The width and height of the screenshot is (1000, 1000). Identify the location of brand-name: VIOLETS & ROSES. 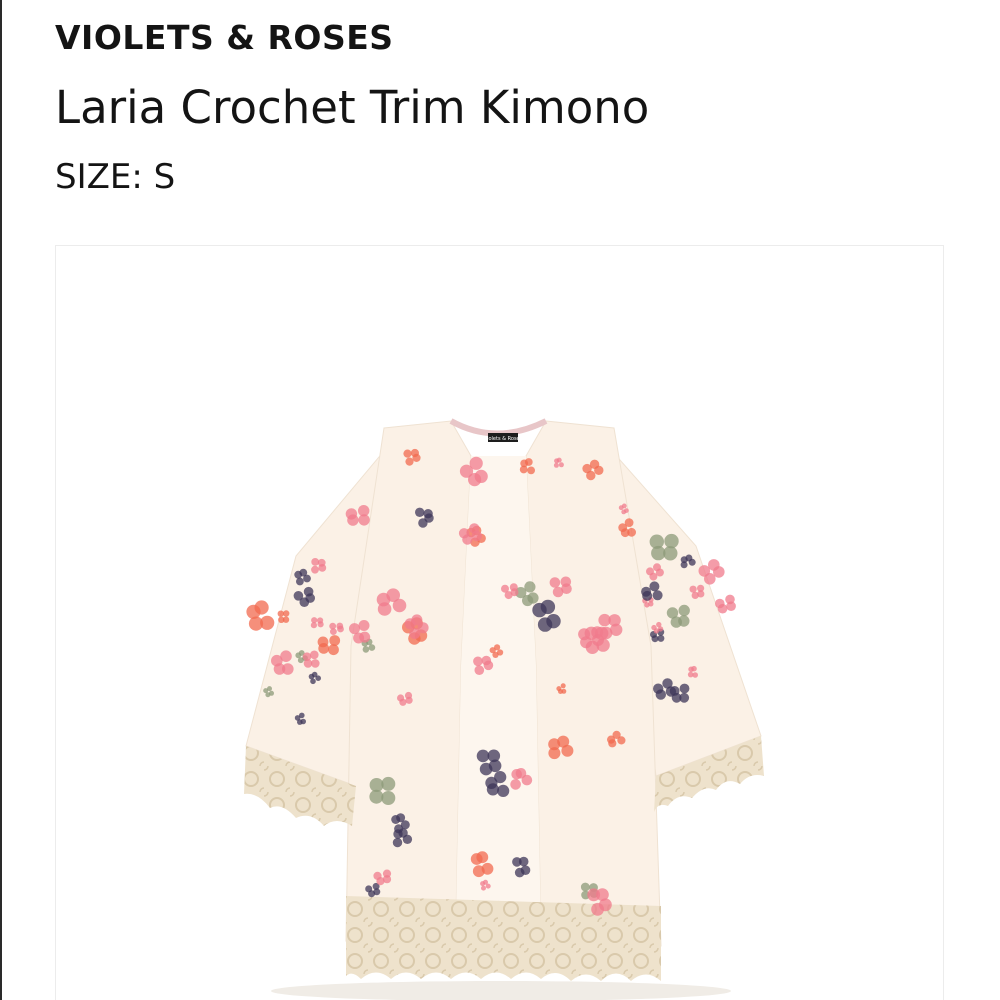
(224, 38).